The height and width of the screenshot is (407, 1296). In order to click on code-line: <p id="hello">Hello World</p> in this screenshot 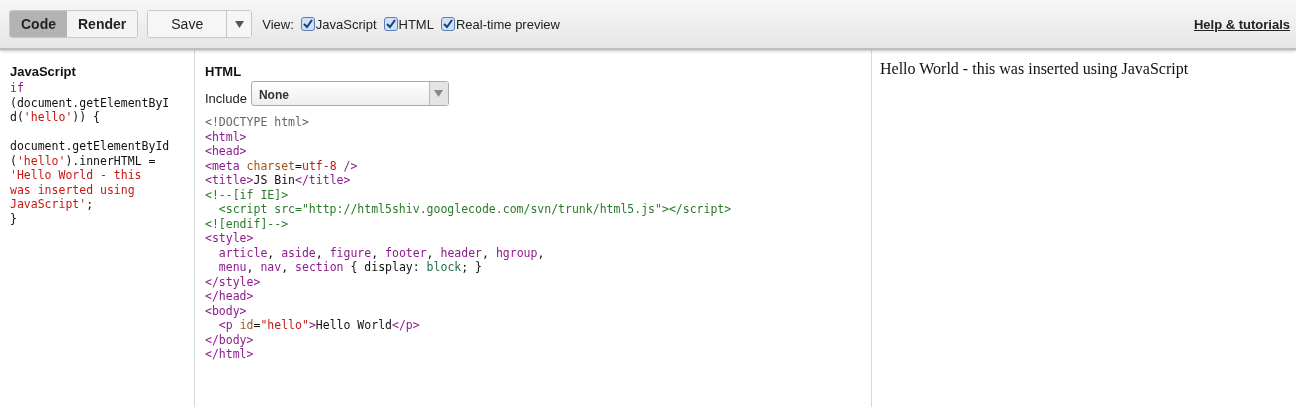, I will do `click(319, 325)`.